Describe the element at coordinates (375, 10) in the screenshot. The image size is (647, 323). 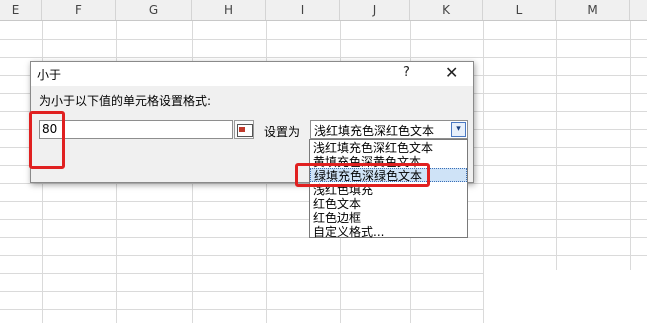
I see `column-header-j: J` at that location.